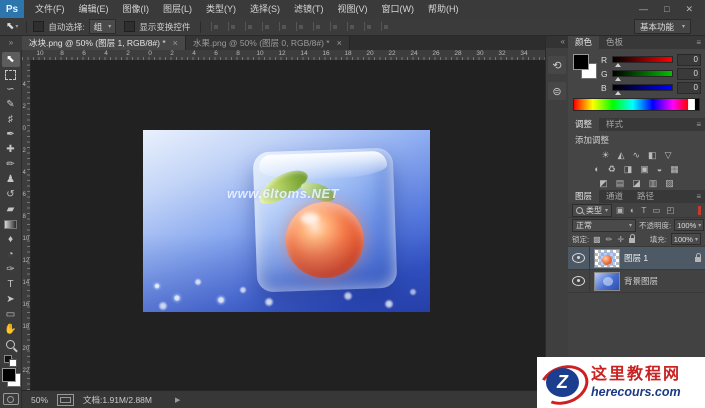  Describe the element at coordinates (11, 329) in the screenshot. I see `hand-tool: ✋` at that location.